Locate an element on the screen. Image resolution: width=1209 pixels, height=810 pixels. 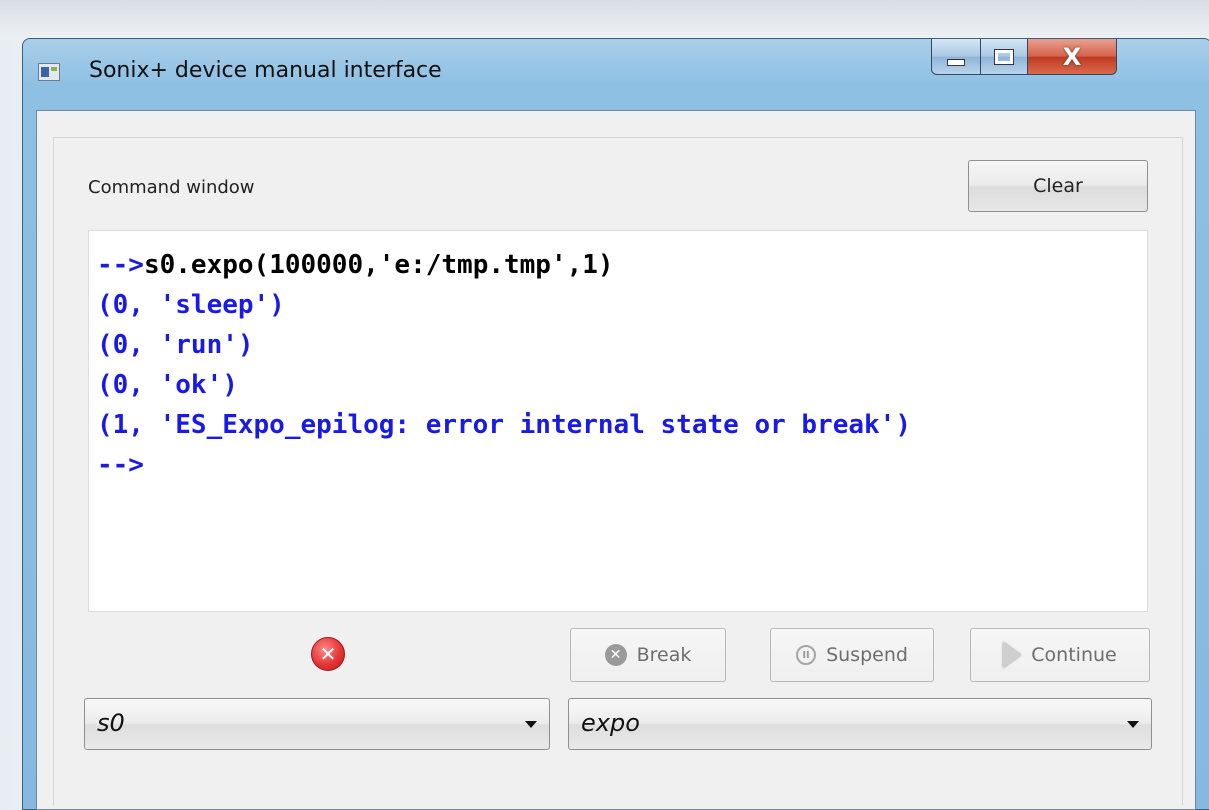
object-select: s0 is located at coordinates (317, 724).